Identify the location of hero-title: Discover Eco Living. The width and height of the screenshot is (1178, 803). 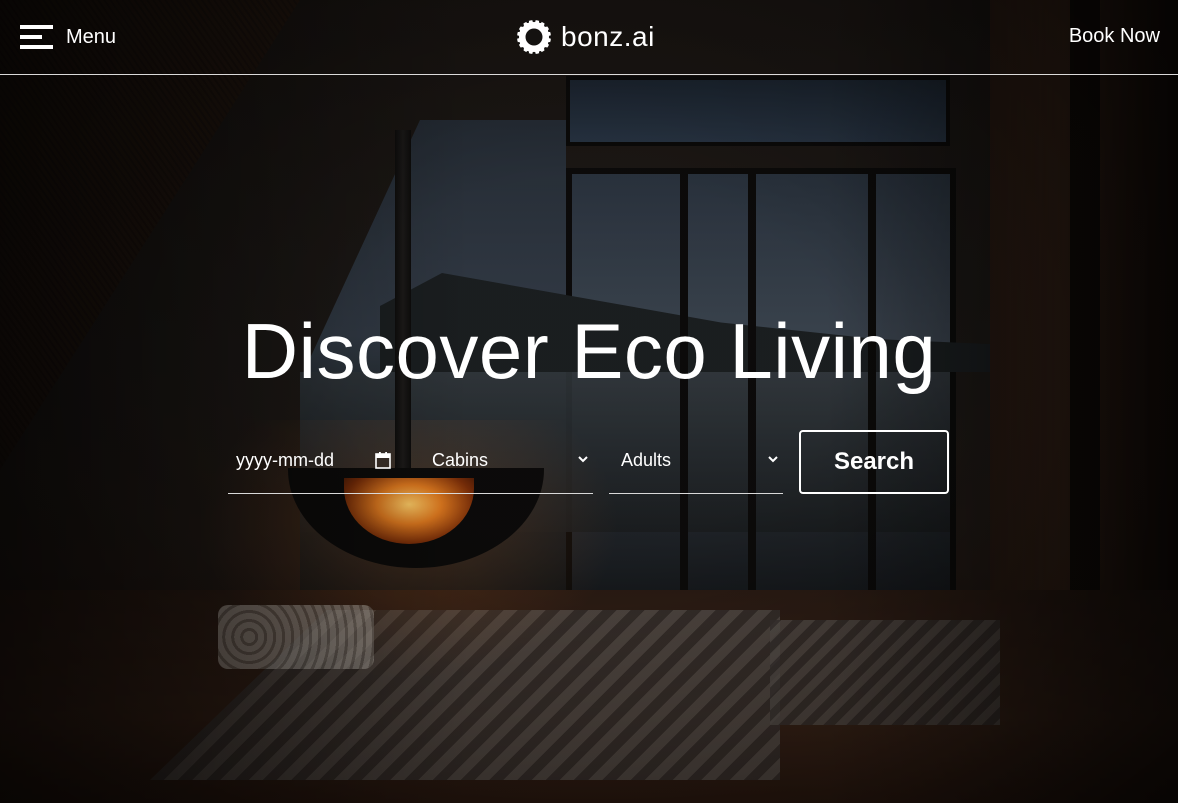
(589, 351).